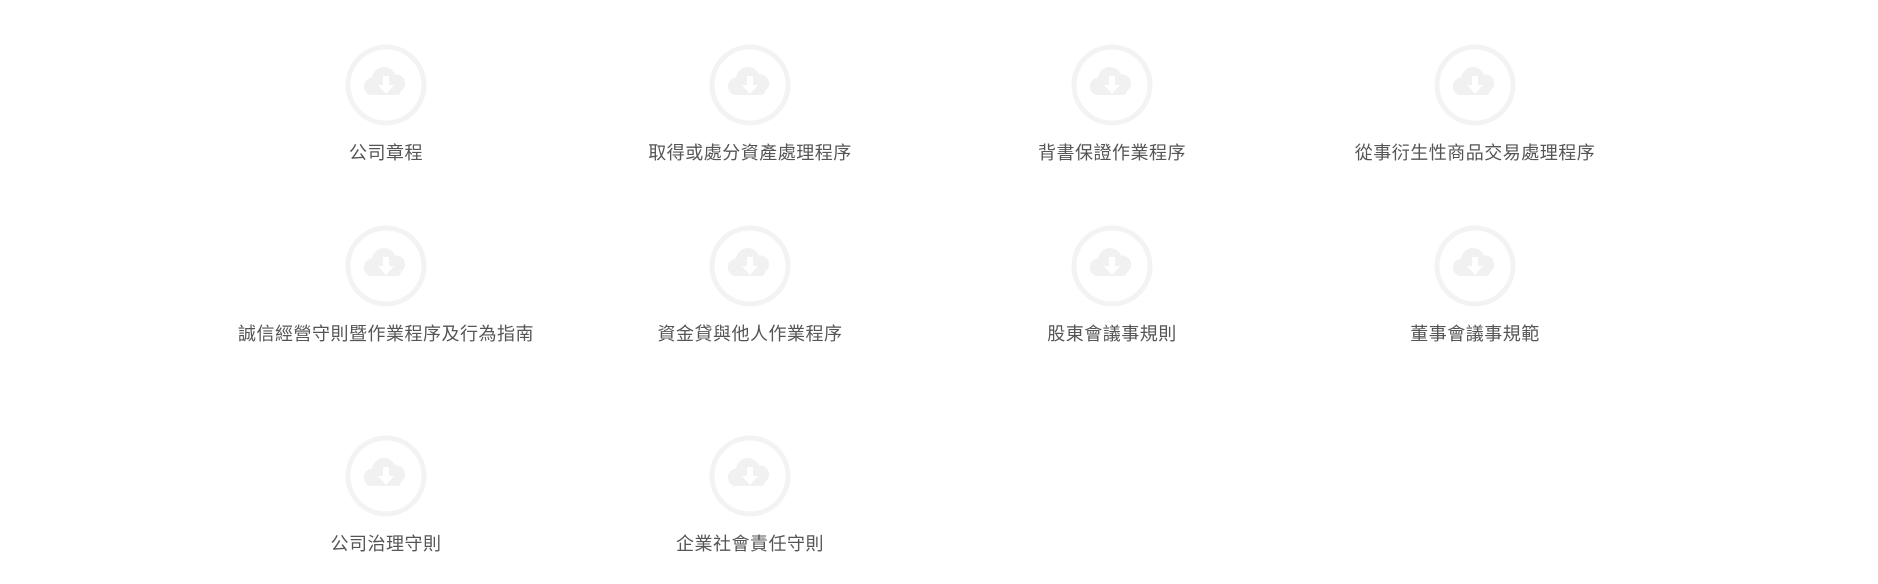 This screenshot has width=1878, height=584. I want to click on document-item-derivatives-trading: 從事衍生性商品交易處理程序, so click(1475, 105).